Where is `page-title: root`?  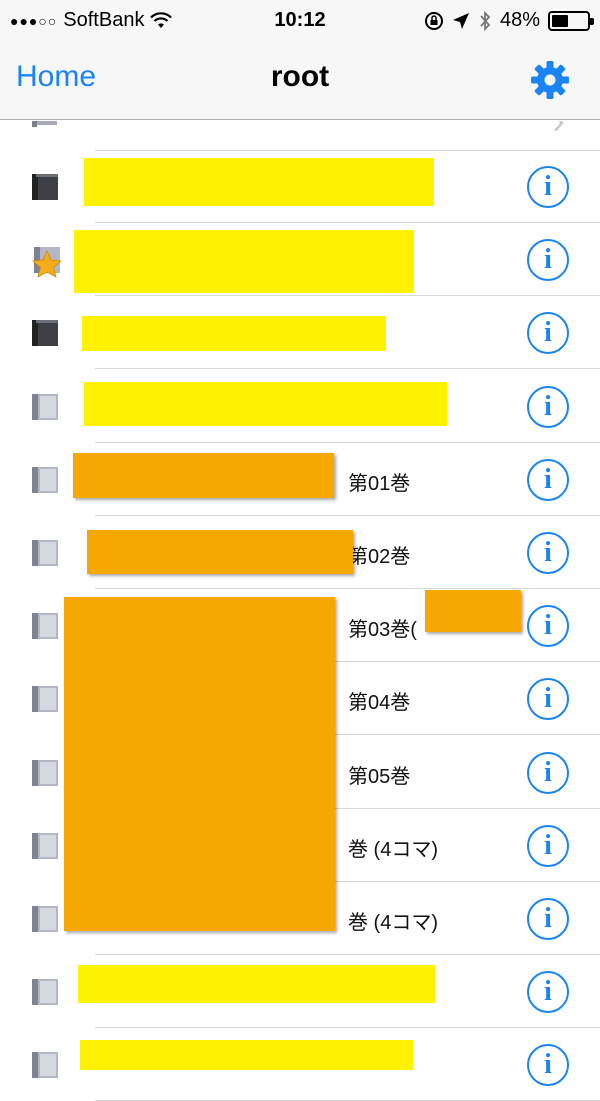 page-title: root is located at coordinates (300, 76).